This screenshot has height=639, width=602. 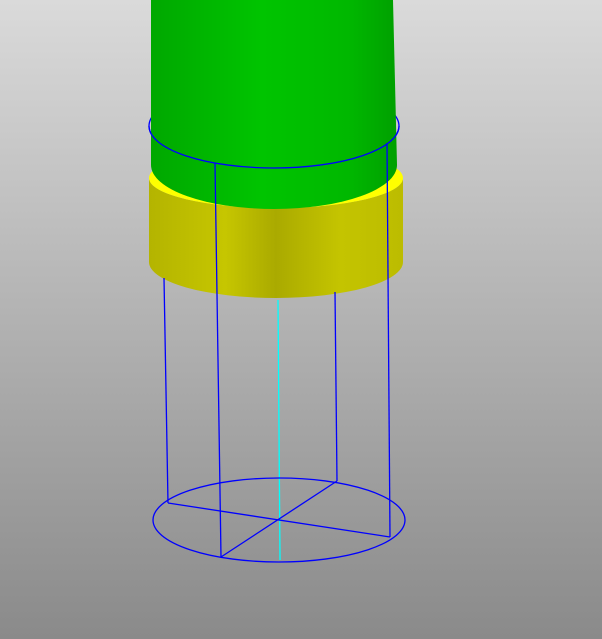 What do you see at coordinates (279, 430) in the screenshot?
I see `axis-line` at bounding box center [279, 430].